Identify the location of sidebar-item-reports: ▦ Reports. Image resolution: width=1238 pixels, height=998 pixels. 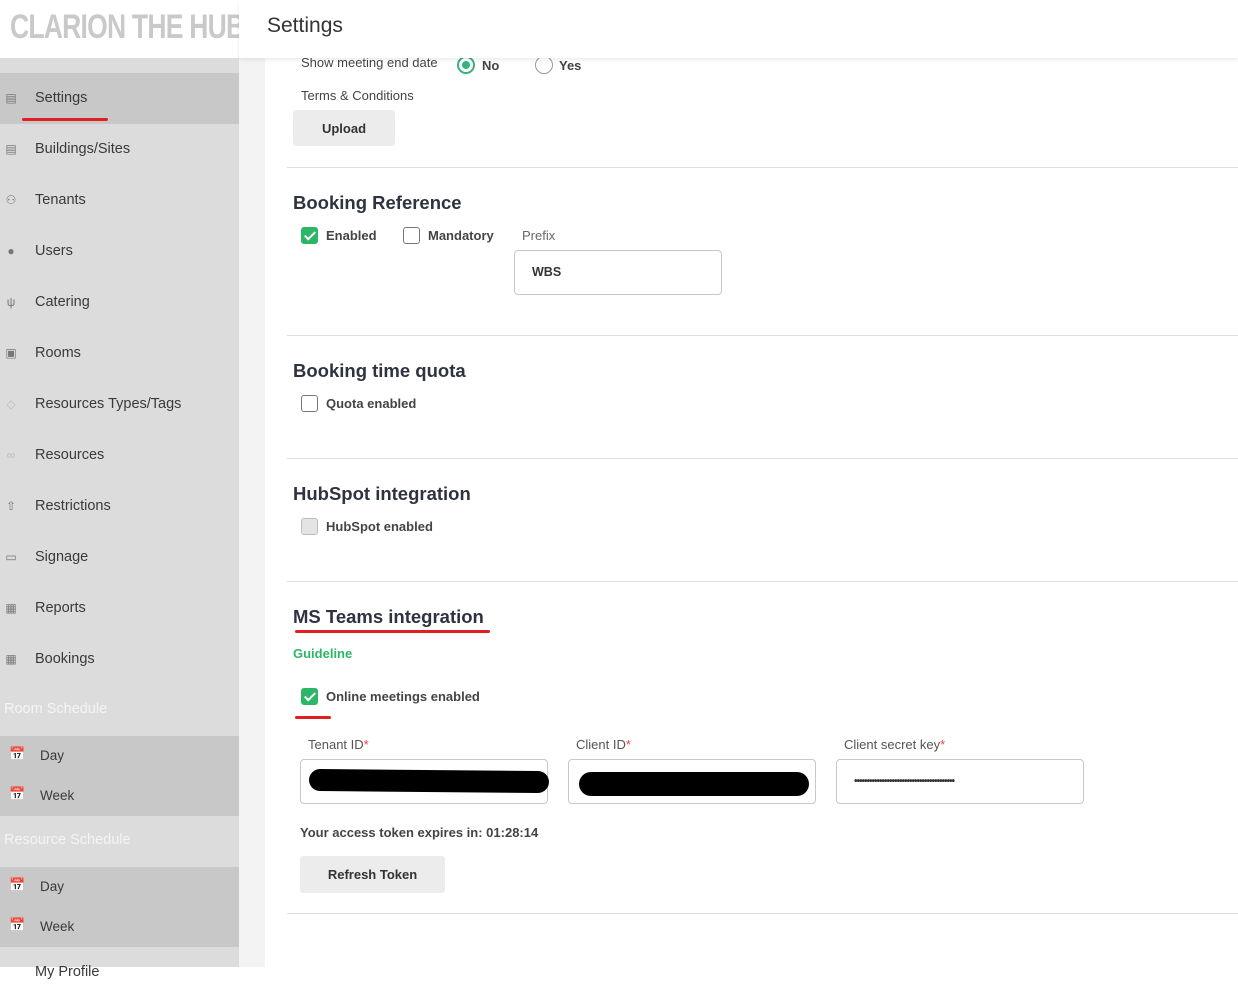
(119, 608).